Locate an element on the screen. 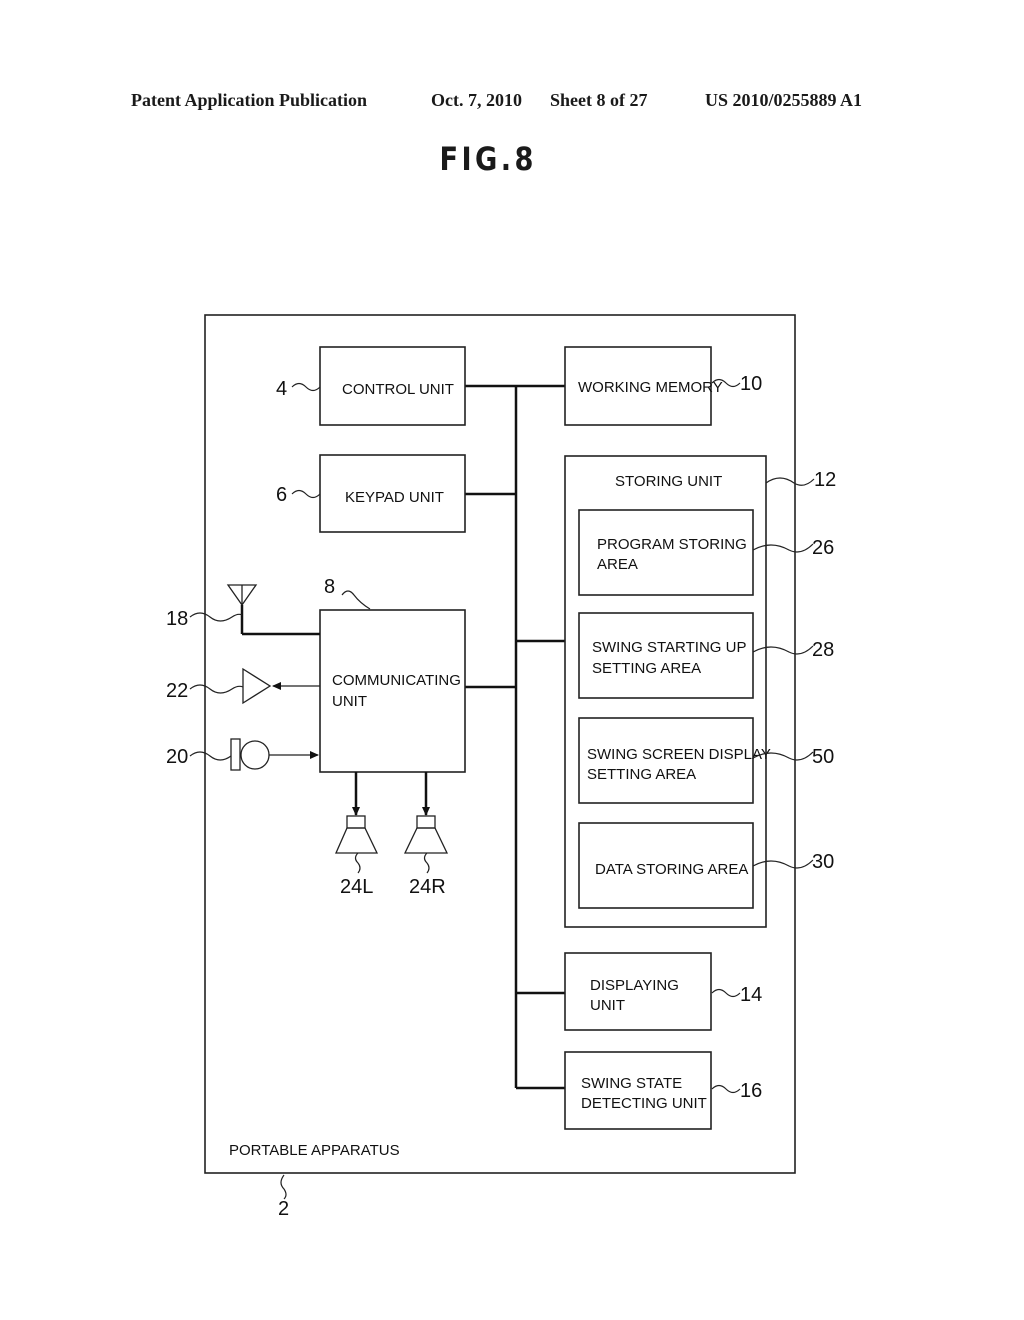 The width and height of the screenshot is (1024, 1320). ref-12: 12 is located at coordinates (825, 480).